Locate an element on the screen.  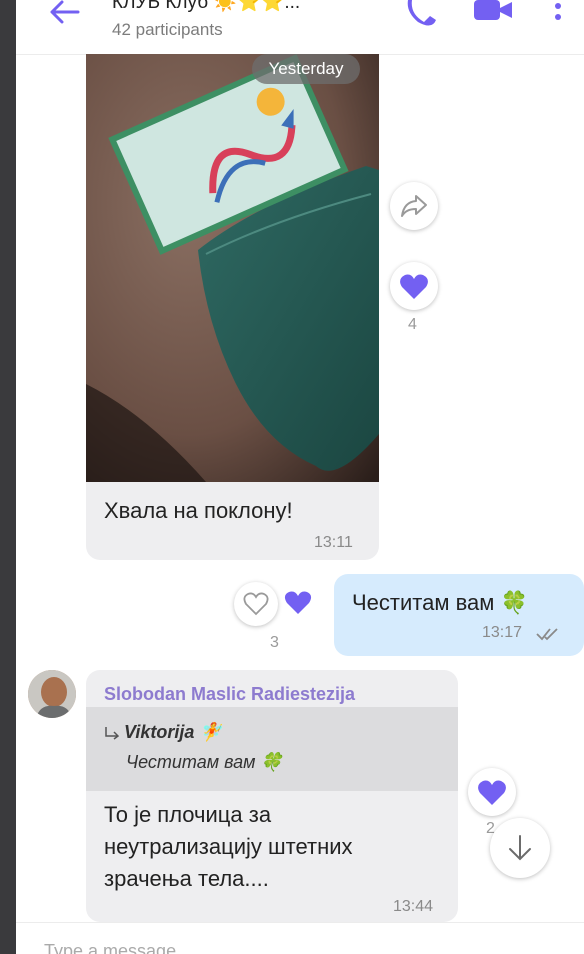
reply-arrow-icon is located at coordinates (112, 733).